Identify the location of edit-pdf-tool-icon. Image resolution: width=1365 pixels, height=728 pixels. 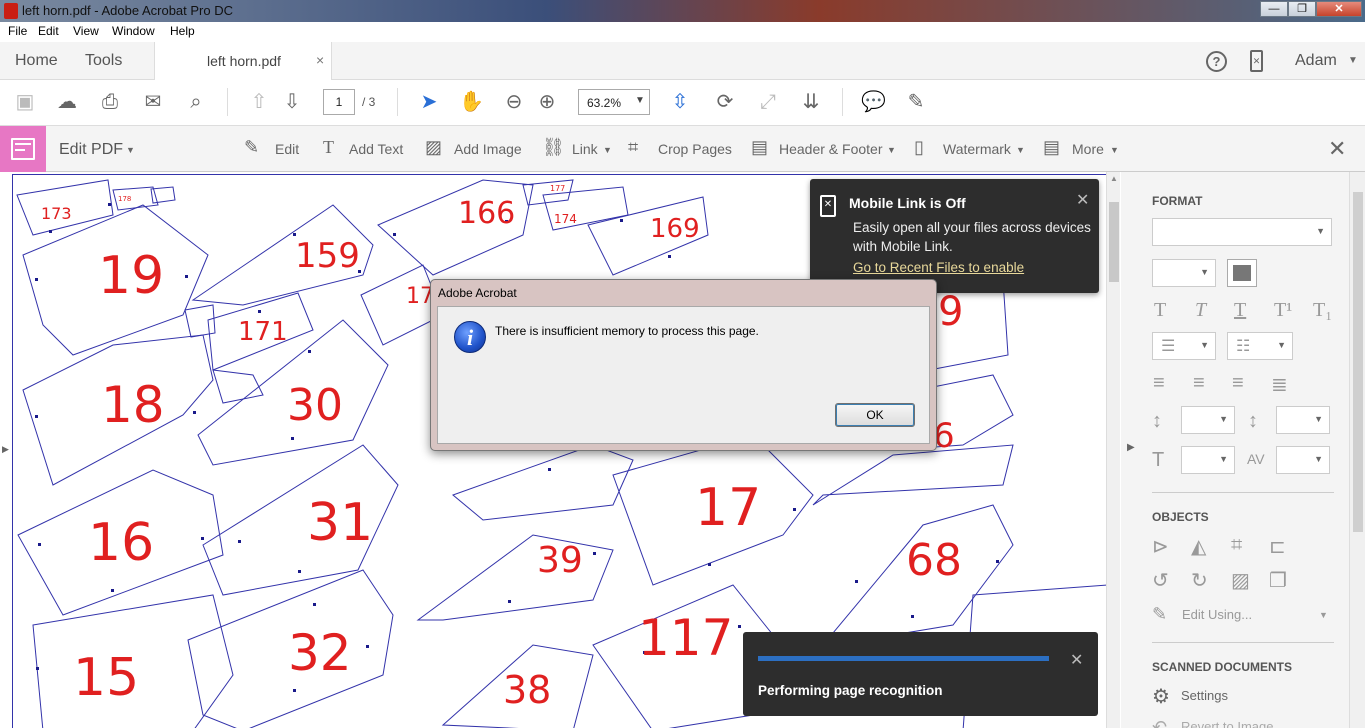
(23, 149).